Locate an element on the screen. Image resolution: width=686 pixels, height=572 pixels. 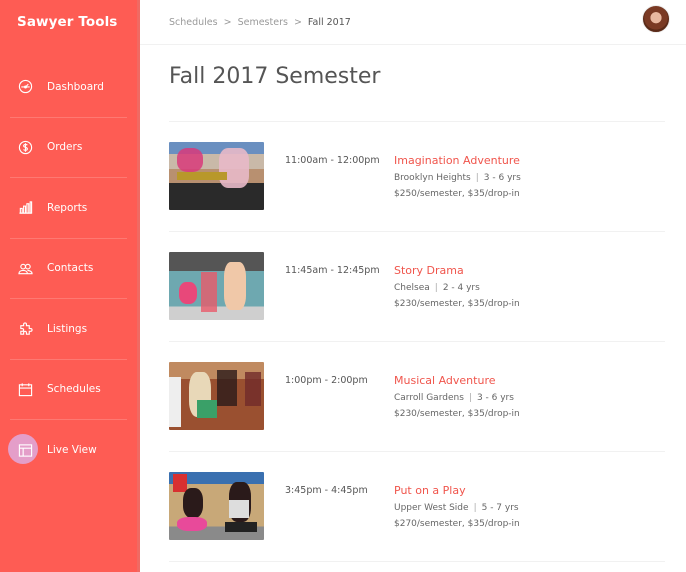
sidebar-item-live-view: Live View is located at coordinates (67, 450).